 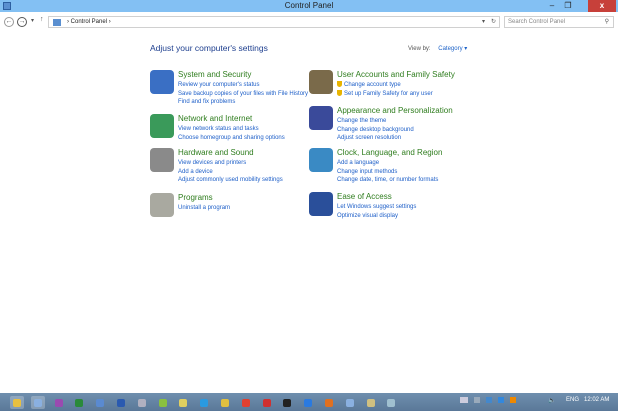 What do you see at coordinates (79, 402) in the screenshot?
I see `taskbar-utorrent-icon` at bounding box center [79, 402].